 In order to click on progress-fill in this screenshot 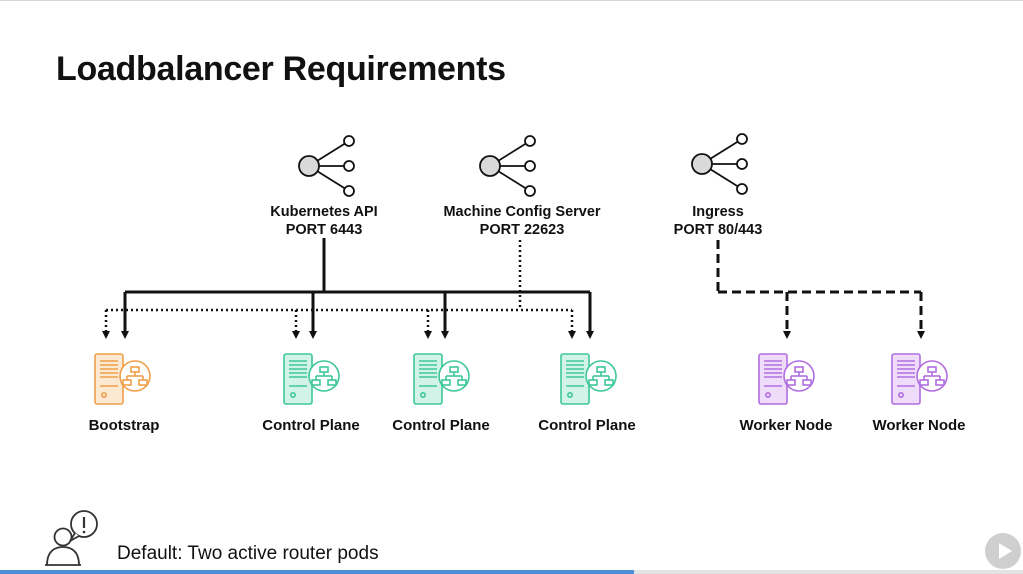, I will do `click(317, 572)`.